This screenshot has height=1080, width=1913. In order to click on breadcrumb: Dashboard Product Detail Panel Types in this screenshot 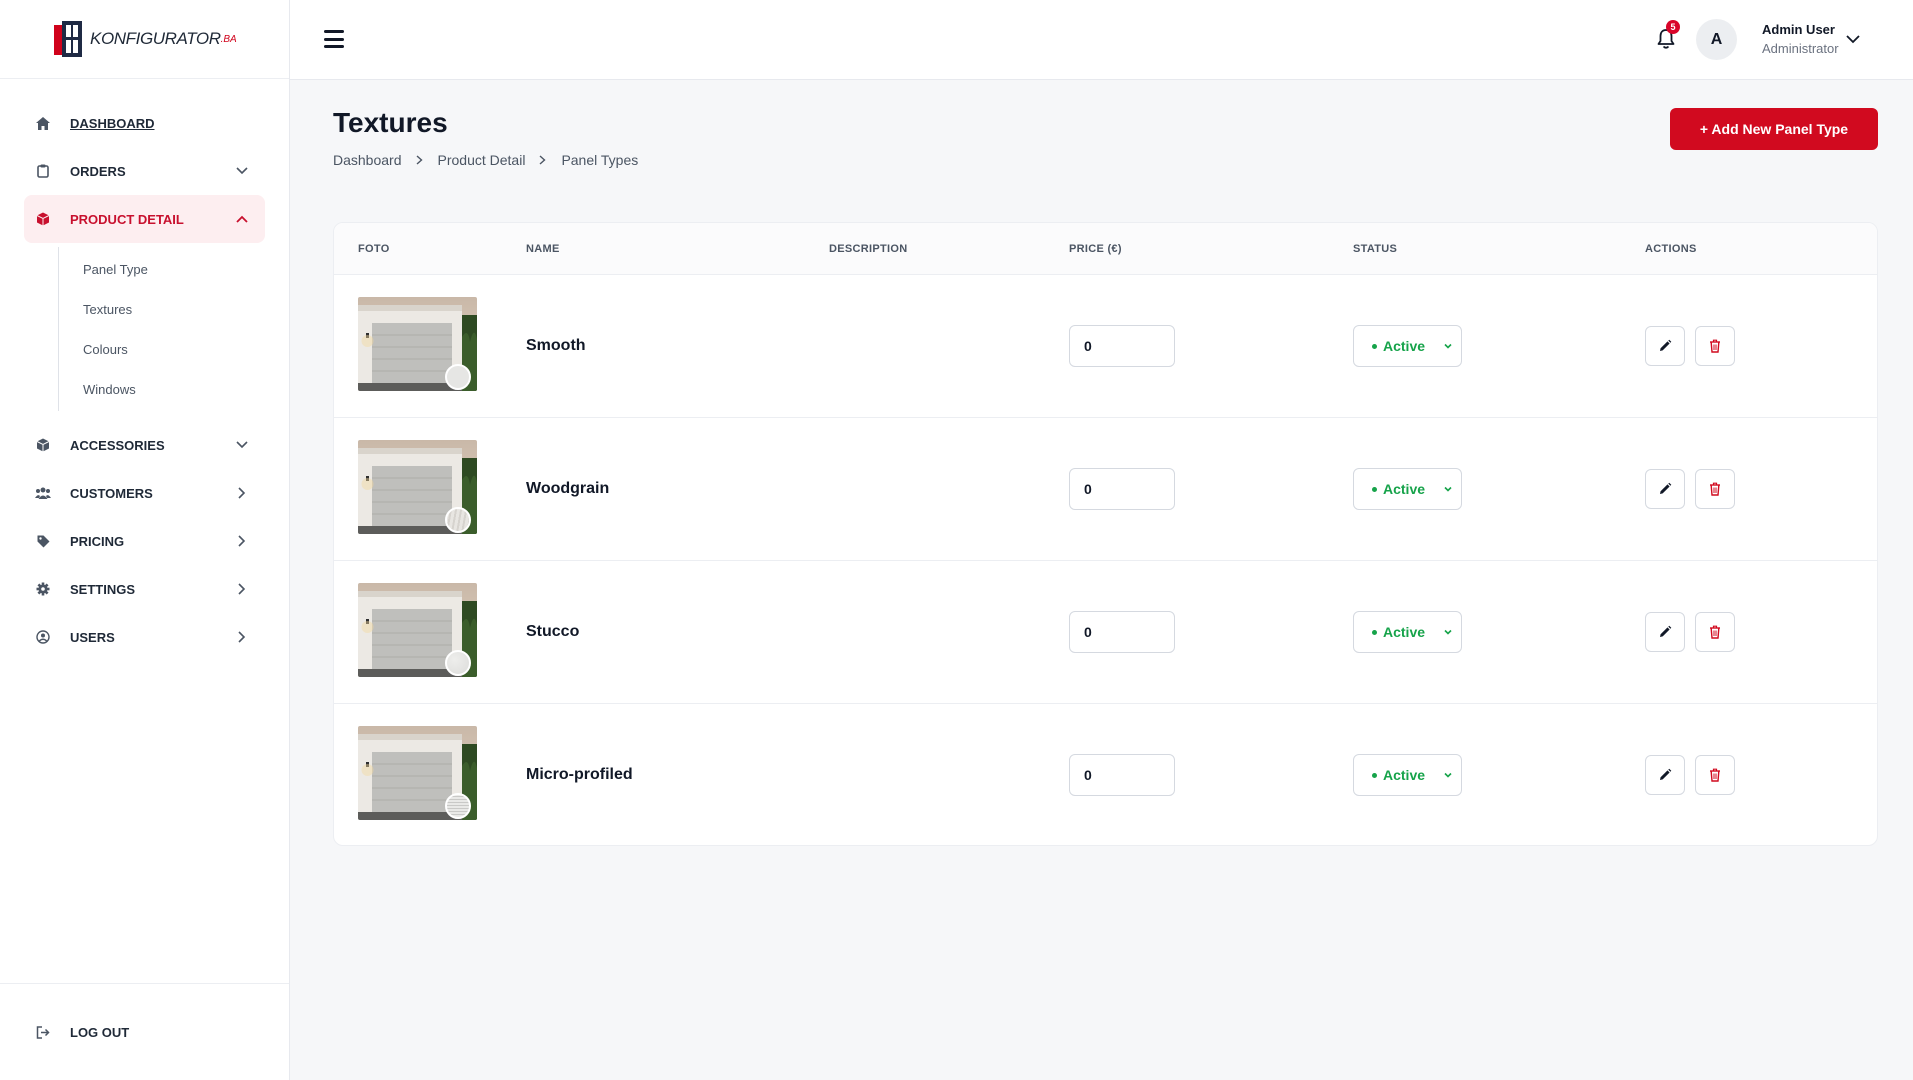, I will do `click(485, 160)`.